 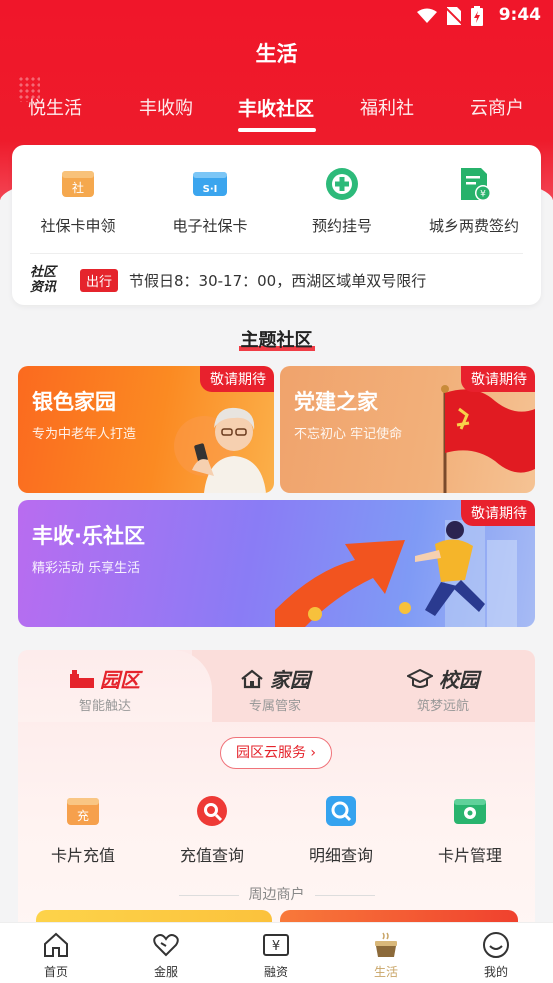 What do you see at coordinates (55, 972) in the screenshot?
I see `tabbar-label: 首页` at bounding box center [55, 972].